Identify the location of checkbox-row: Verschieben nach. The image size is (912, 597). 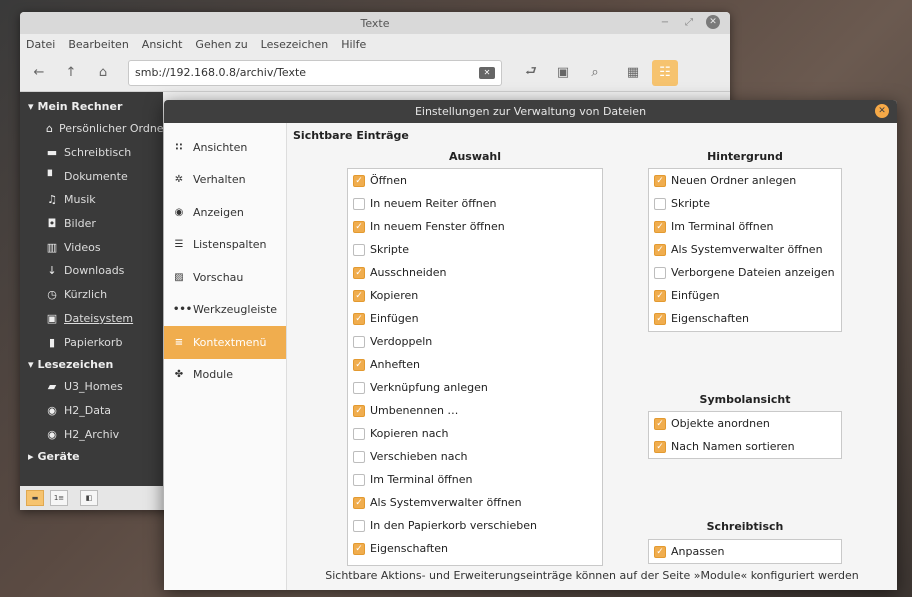
(475, 456).